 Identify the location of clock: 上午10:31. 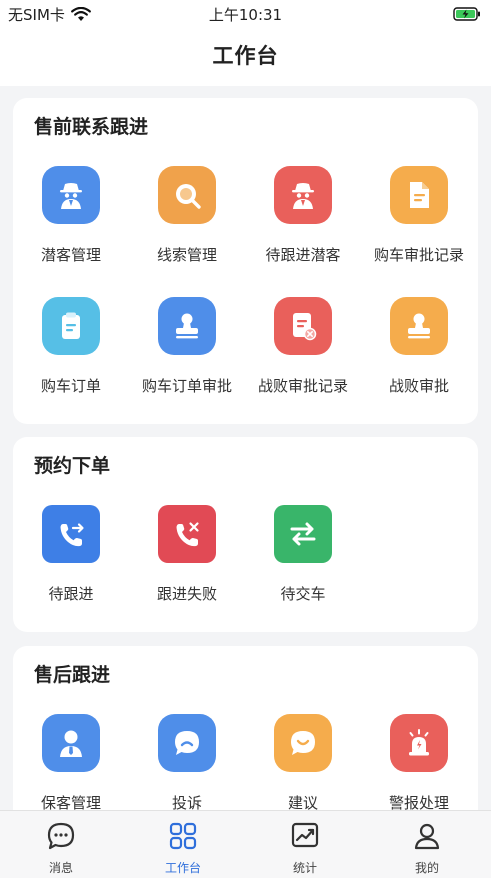
(245, 15).